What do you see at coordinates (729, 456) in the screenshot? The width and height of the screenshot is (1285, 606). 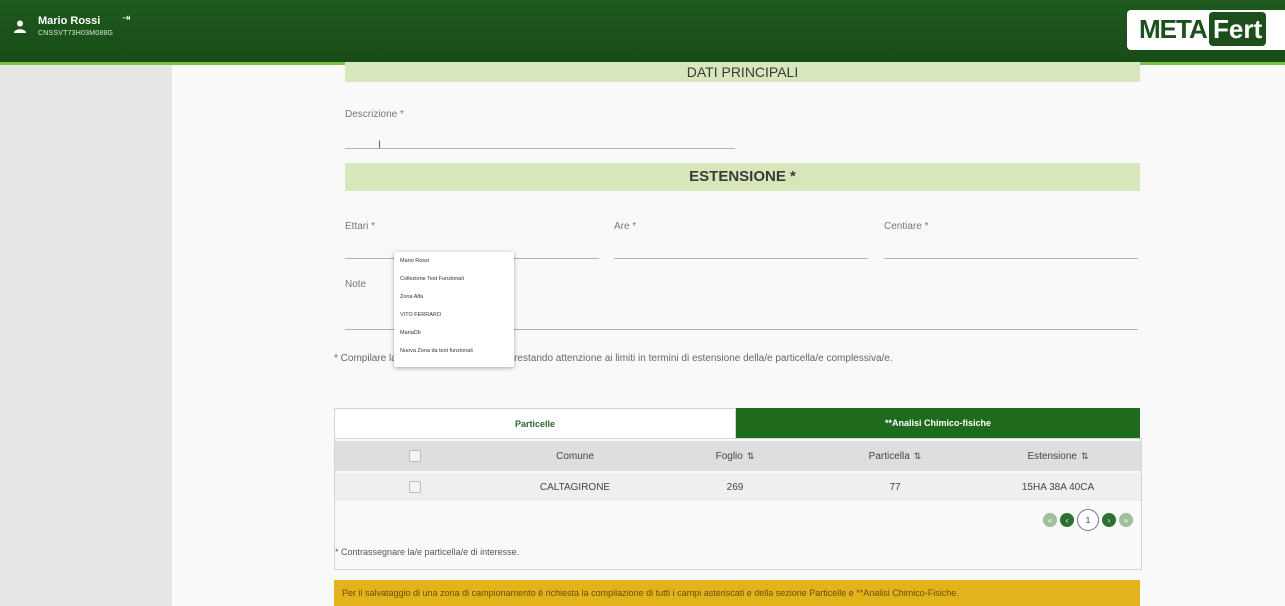 I see `header-foglio-label: Foglio` at bounding box center [729, 456].